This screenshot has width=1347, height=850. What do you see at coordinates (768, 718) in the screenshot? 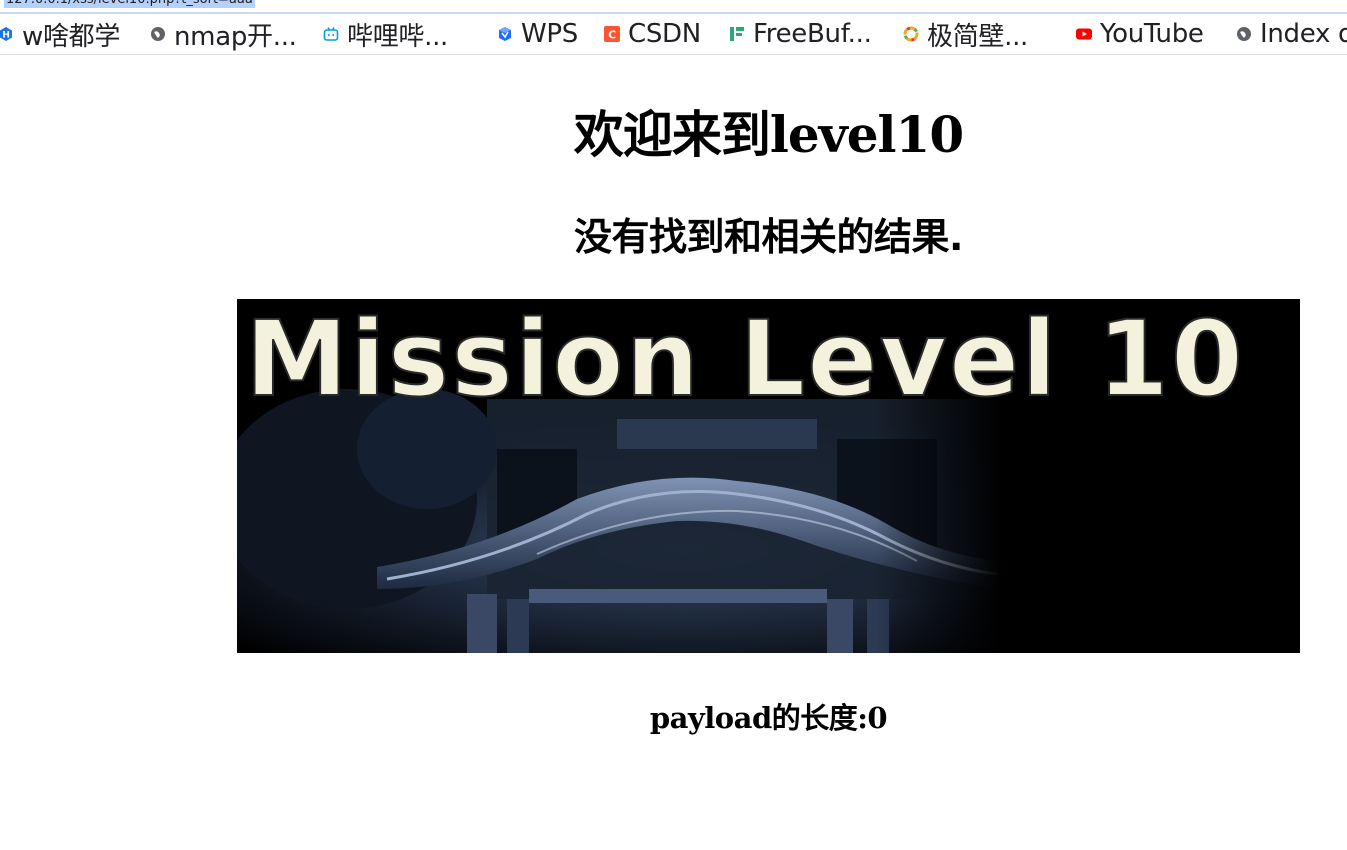
I see `payload-length: payload的长度:0` at bounding box center [768, 718].